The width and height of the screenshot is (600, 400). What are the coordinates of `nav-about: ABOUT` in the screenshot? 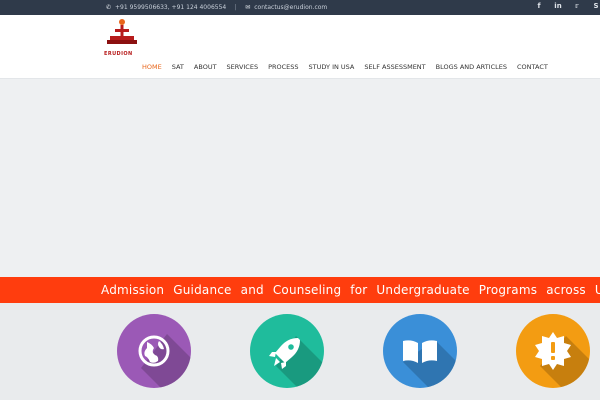 It's located at (205, 67).